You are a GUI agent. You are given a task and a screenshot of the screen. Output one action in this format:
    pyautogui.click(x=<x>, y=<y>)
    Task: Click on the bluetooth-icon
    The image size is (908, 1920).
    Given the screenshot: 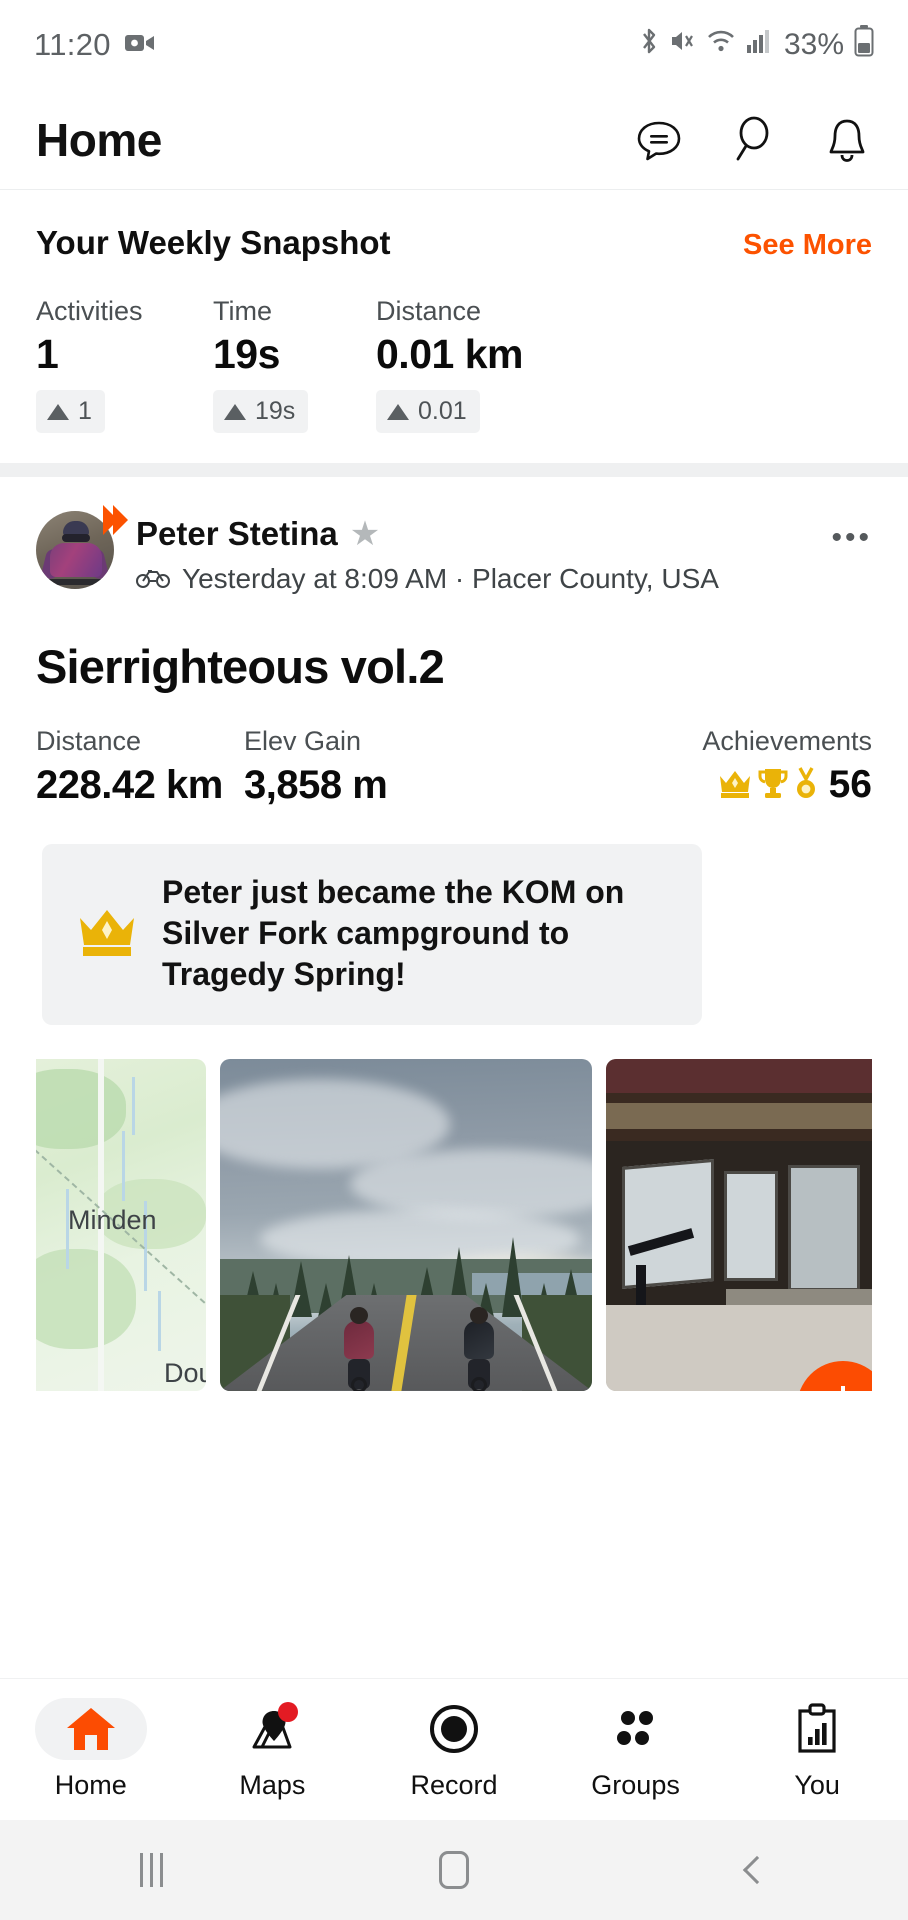 What is the action you would take?
    pyautogui.click(x=649, y=45)
    